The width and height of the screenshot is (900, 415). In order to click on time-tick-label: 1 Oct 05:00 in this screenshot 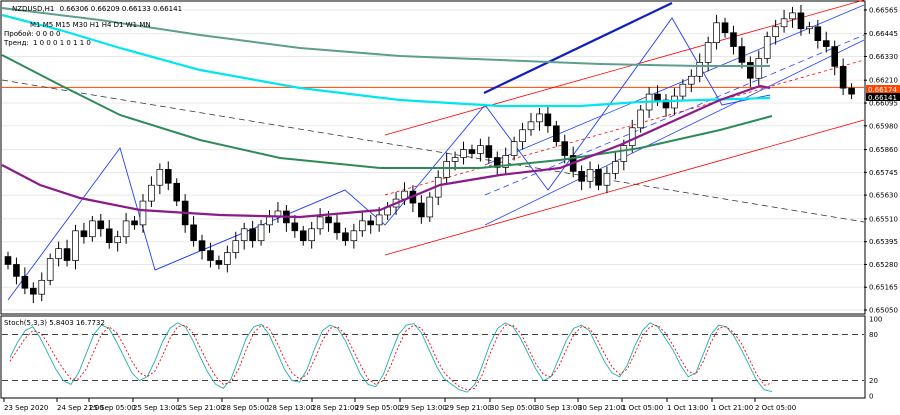, I will do `click(642, 408)`.